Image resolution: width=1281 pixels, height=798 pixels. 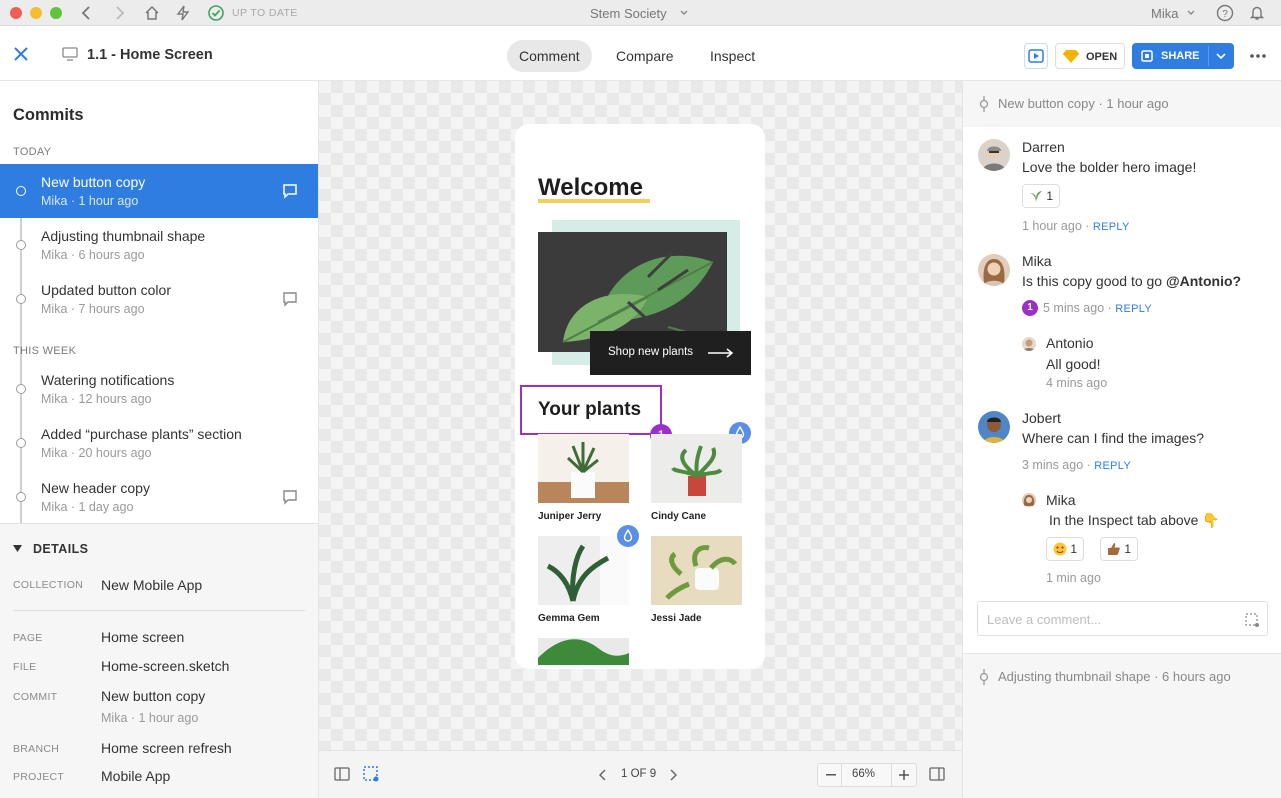 I want to click on triangle-down-icon, so click(x=17, y=548).